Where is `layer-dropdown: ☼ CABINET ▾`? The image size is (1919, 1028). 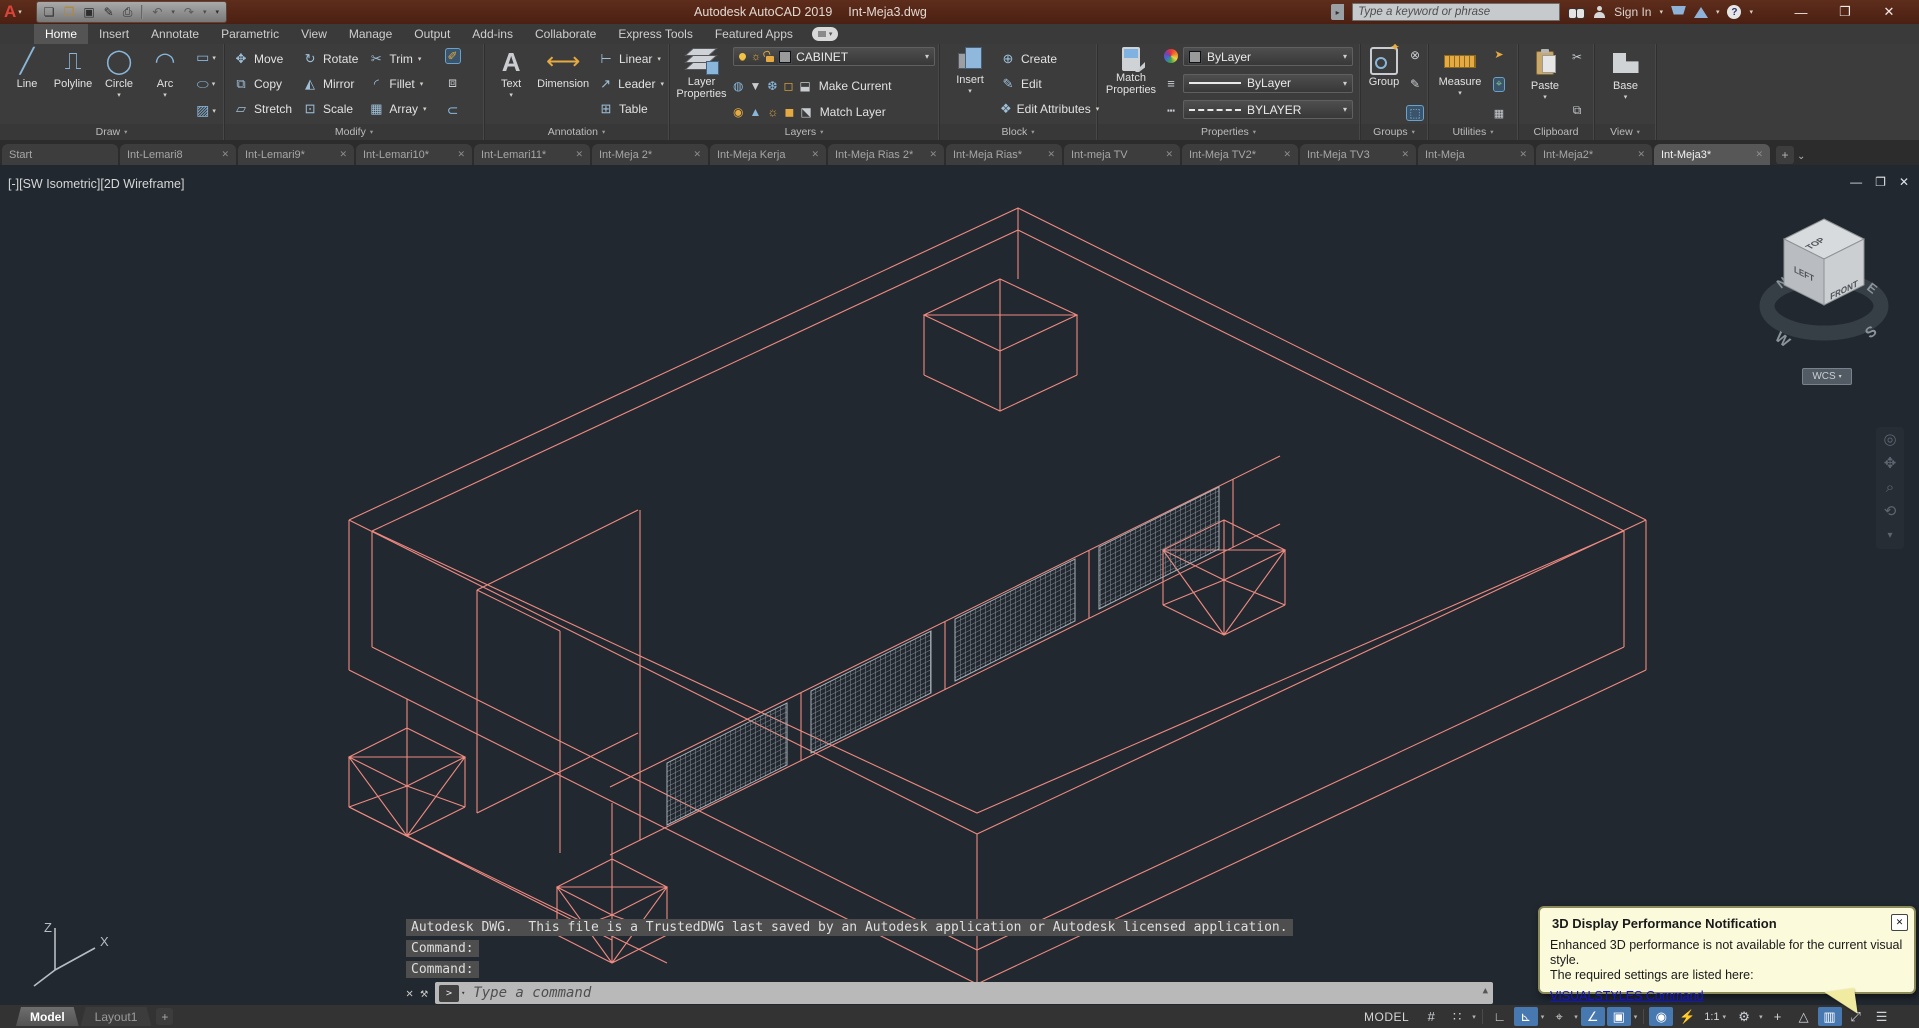
layer-dropdown: ☼ CABINET ▾ is located at coordinates (834, 56).